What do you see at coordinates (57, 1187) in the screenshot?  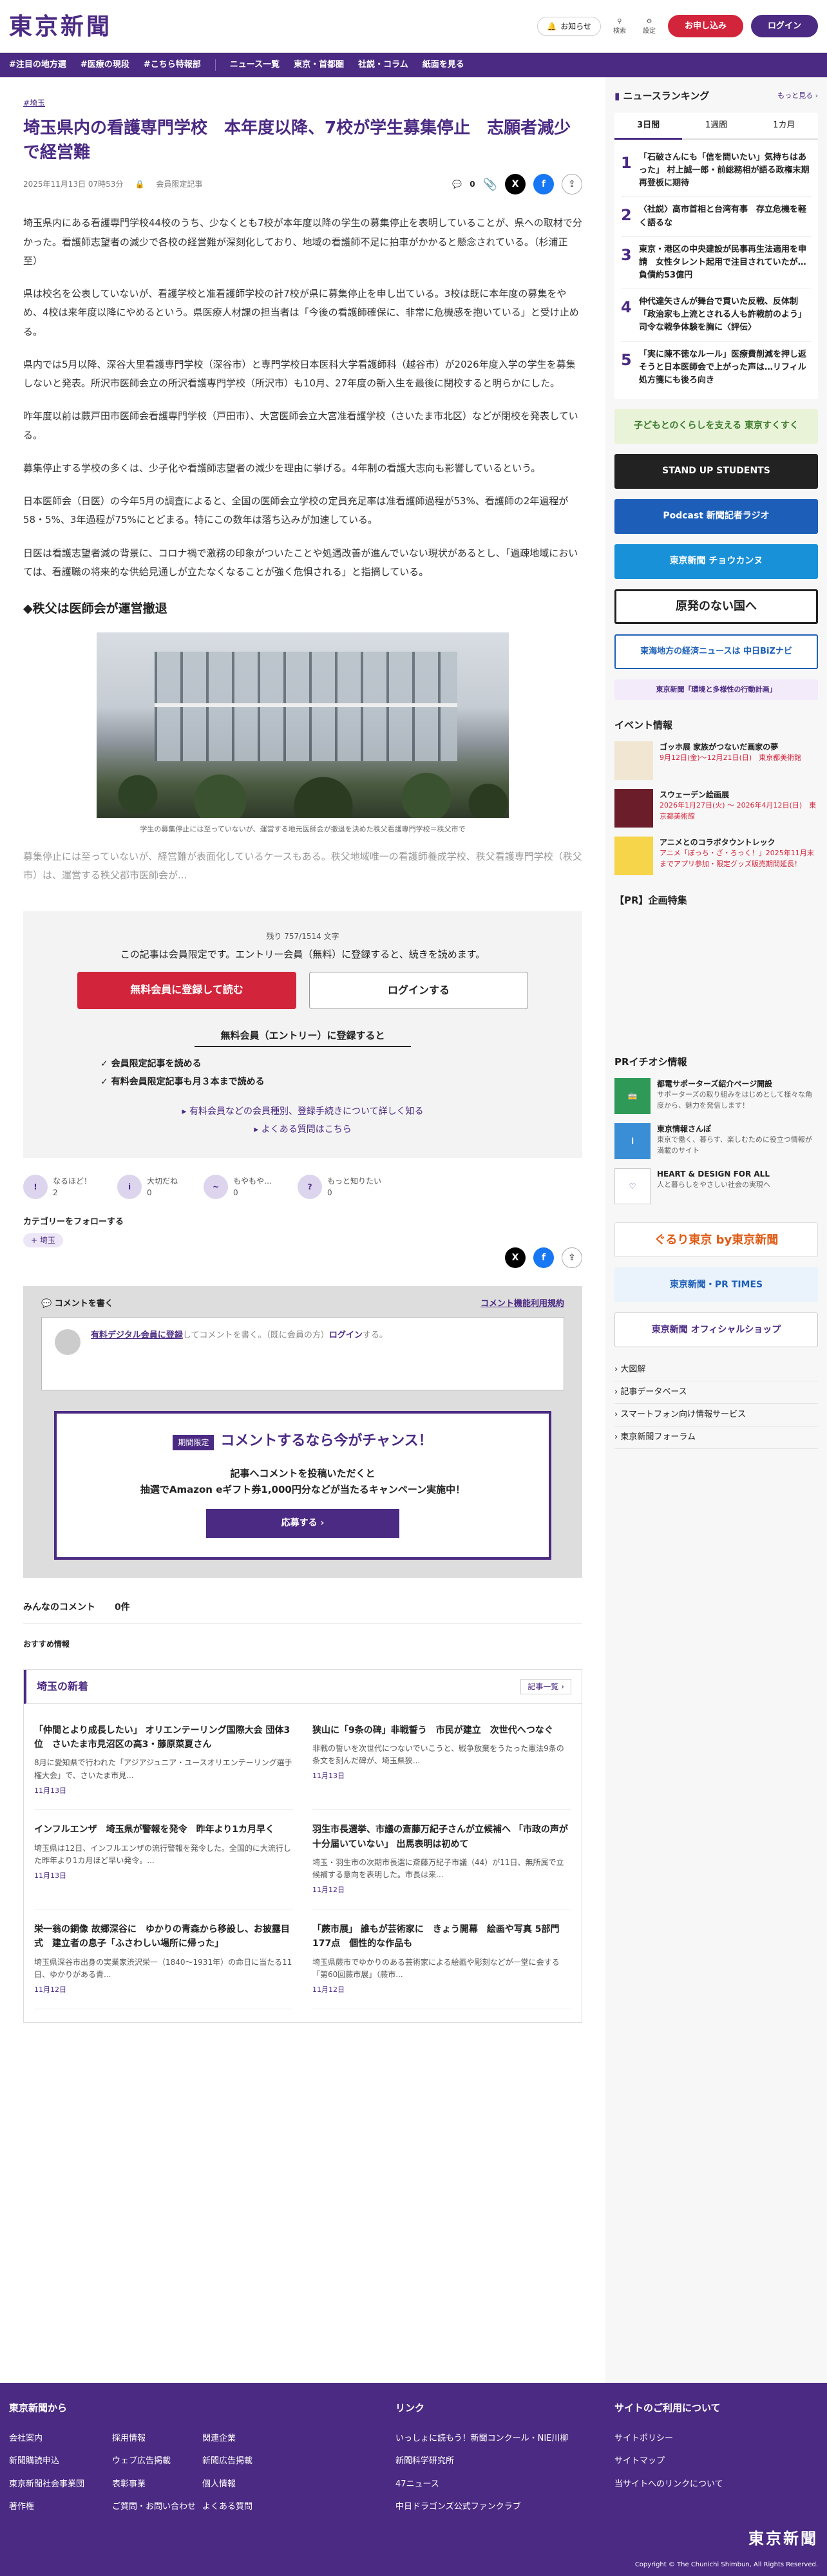 I see `reaction-naruhodo: ! なるほど！ 2` at bounding box center [57, 1187].